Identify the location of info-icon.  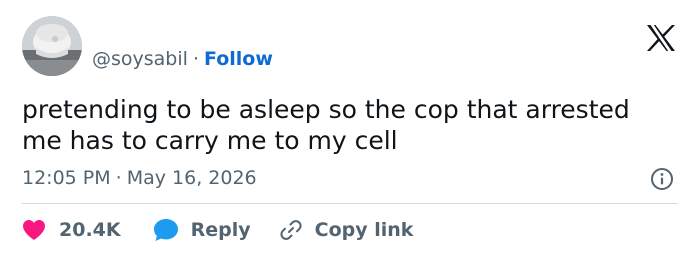
(662, 179).